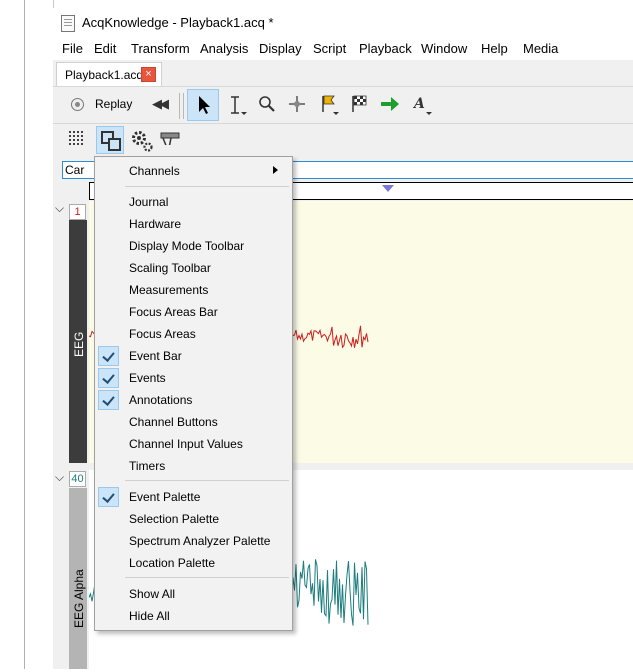 This screenshot has width=633, height=672. I want to click on menu-item-label: Channel Input Values, so click(186, 444).